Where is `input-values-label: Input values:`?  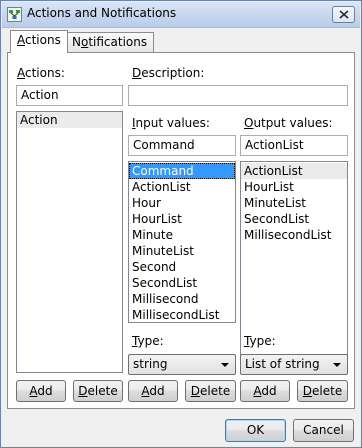
input-values-label: Input values: is located at coordinates (171, 123).